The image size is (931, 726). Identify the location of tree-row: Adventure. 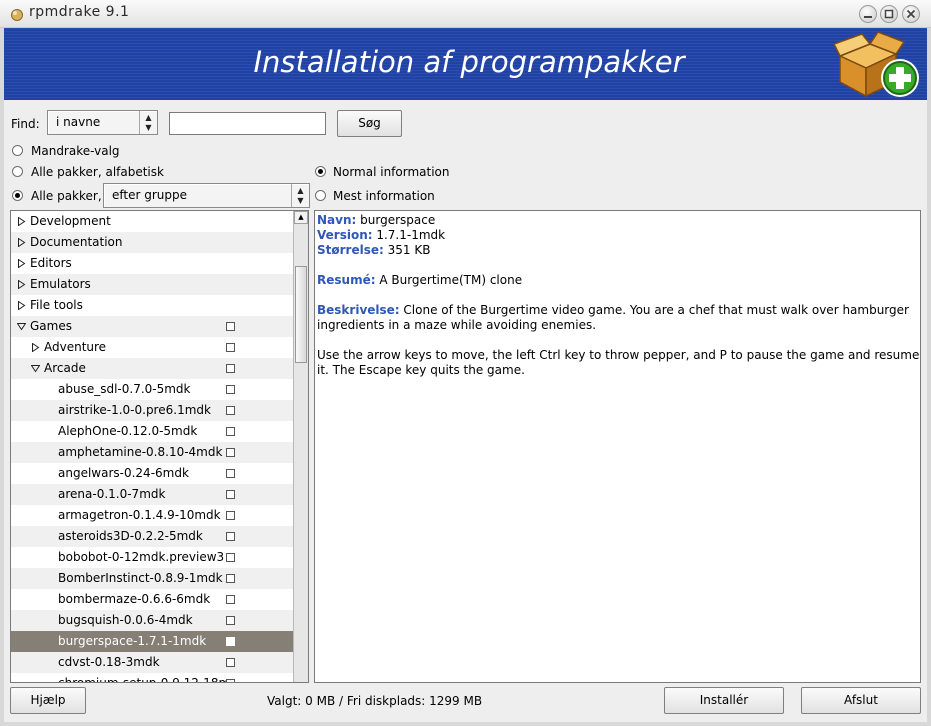
(152, 347).